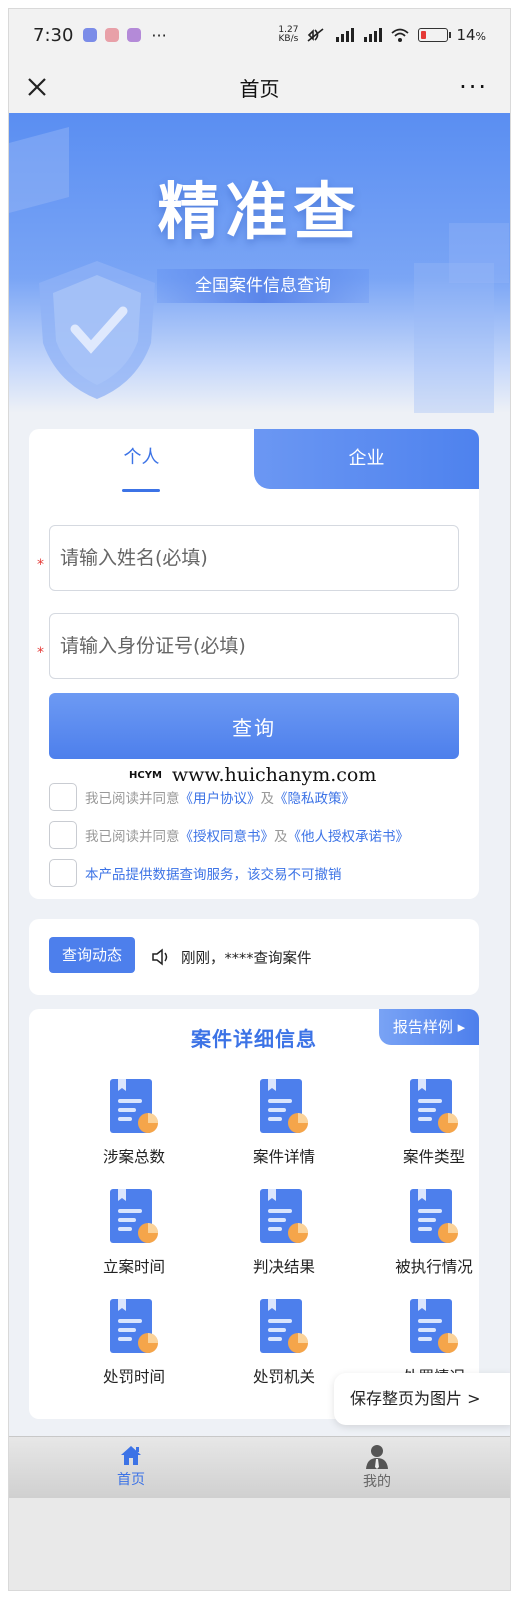 This screenshot has width=519, height=1599. I want to click on tab-company: 企业, so click(366, 459).